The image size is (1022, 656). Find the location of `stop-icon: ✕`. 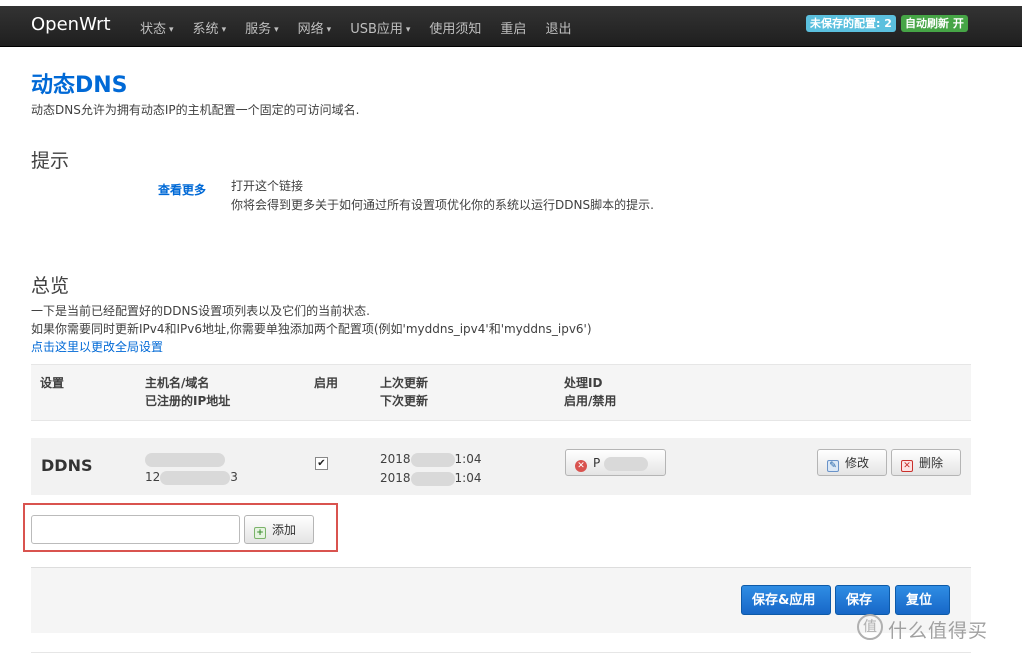

stop-icon: ✕ is located at coordinates (581, 466).